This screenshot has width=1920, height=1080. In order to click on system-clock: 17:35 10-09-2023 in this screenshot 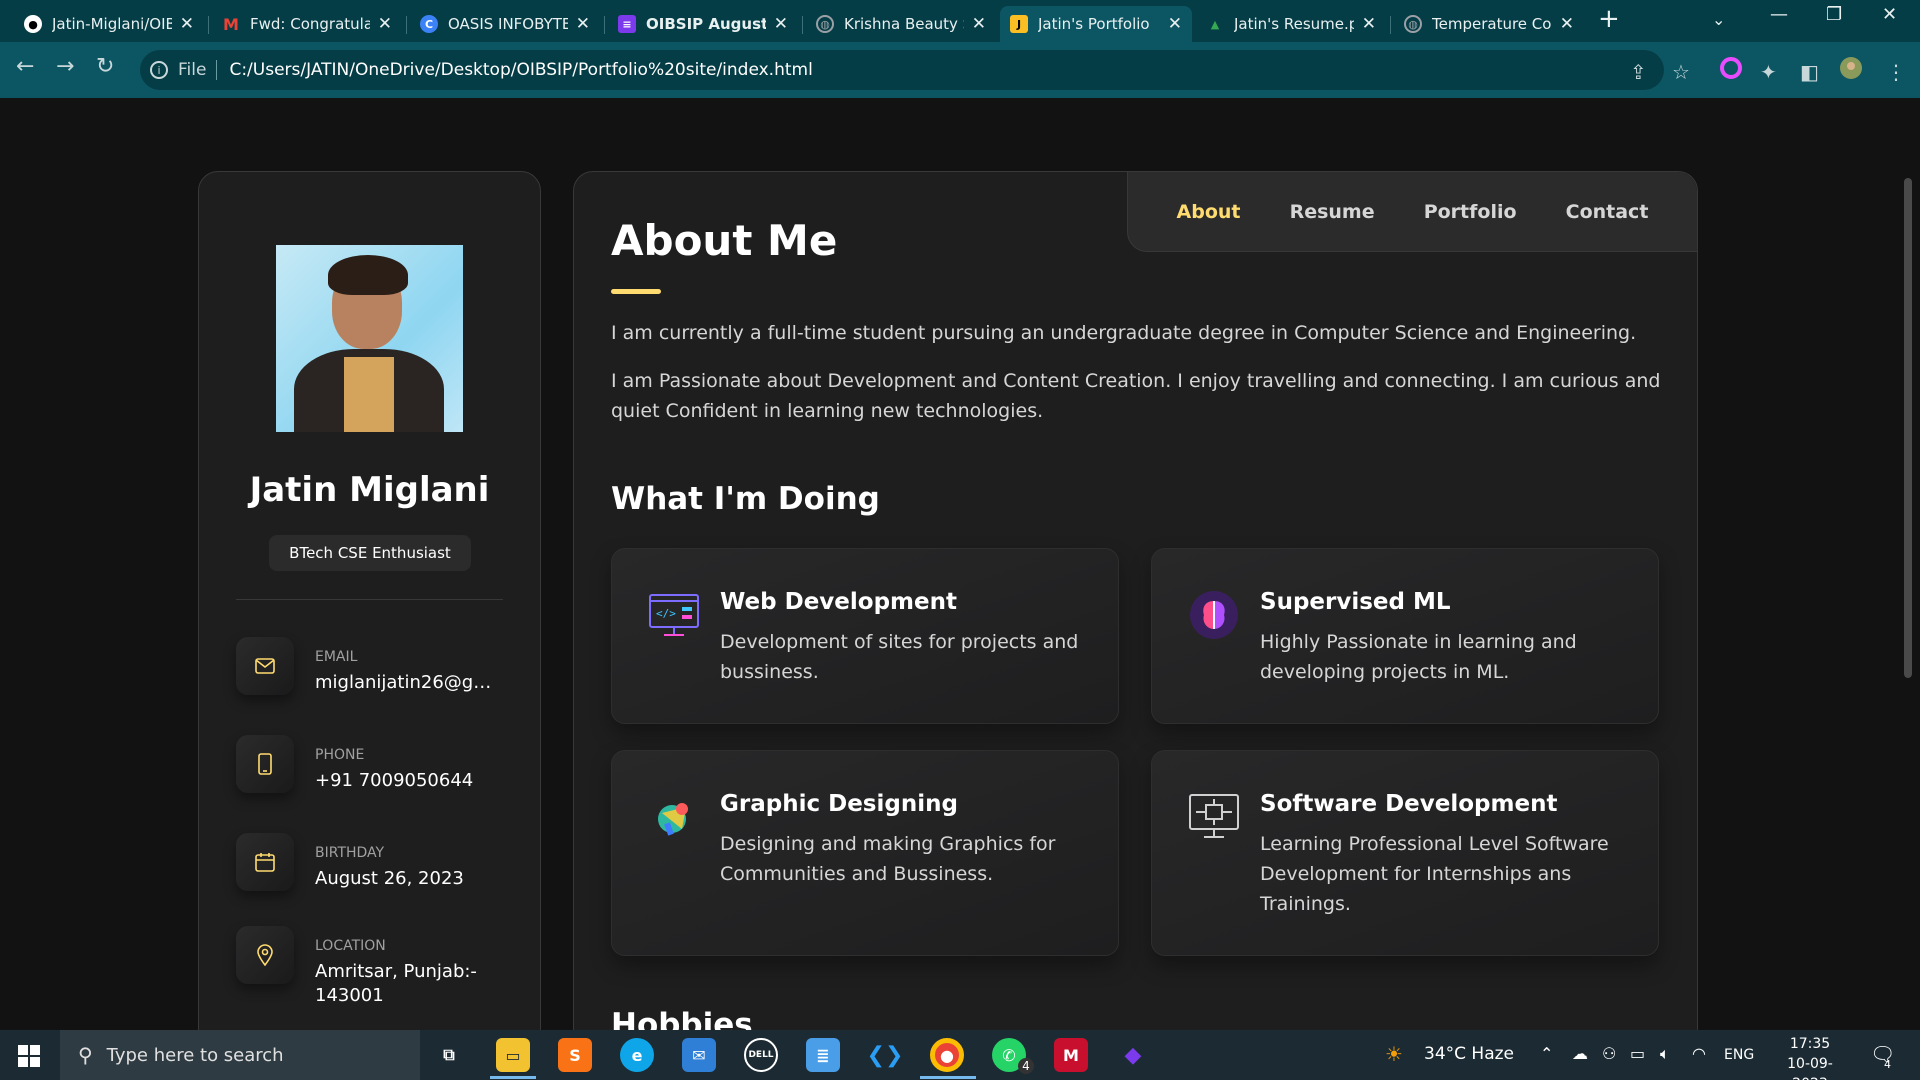, I will do `click(1810, 1057)`.